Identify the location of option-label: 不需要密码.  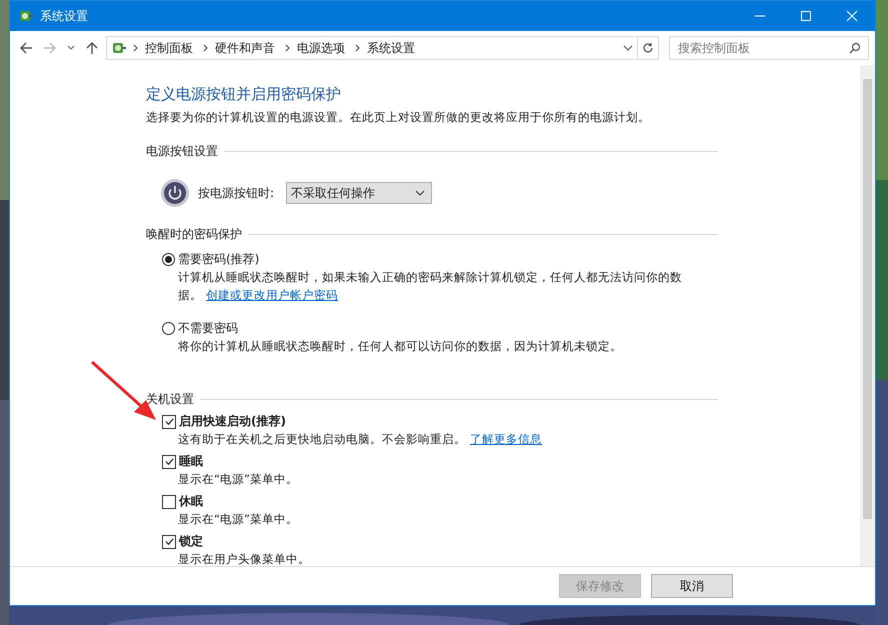
(208, 328).